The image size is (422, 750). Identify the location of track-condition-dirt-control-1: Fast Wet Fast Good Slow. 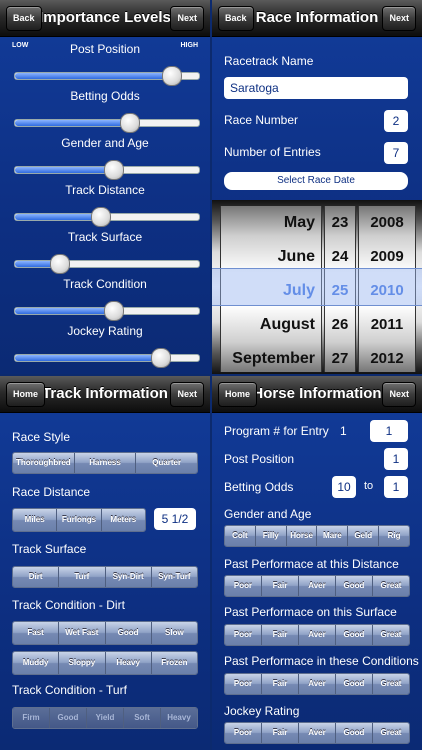
(105, 633).